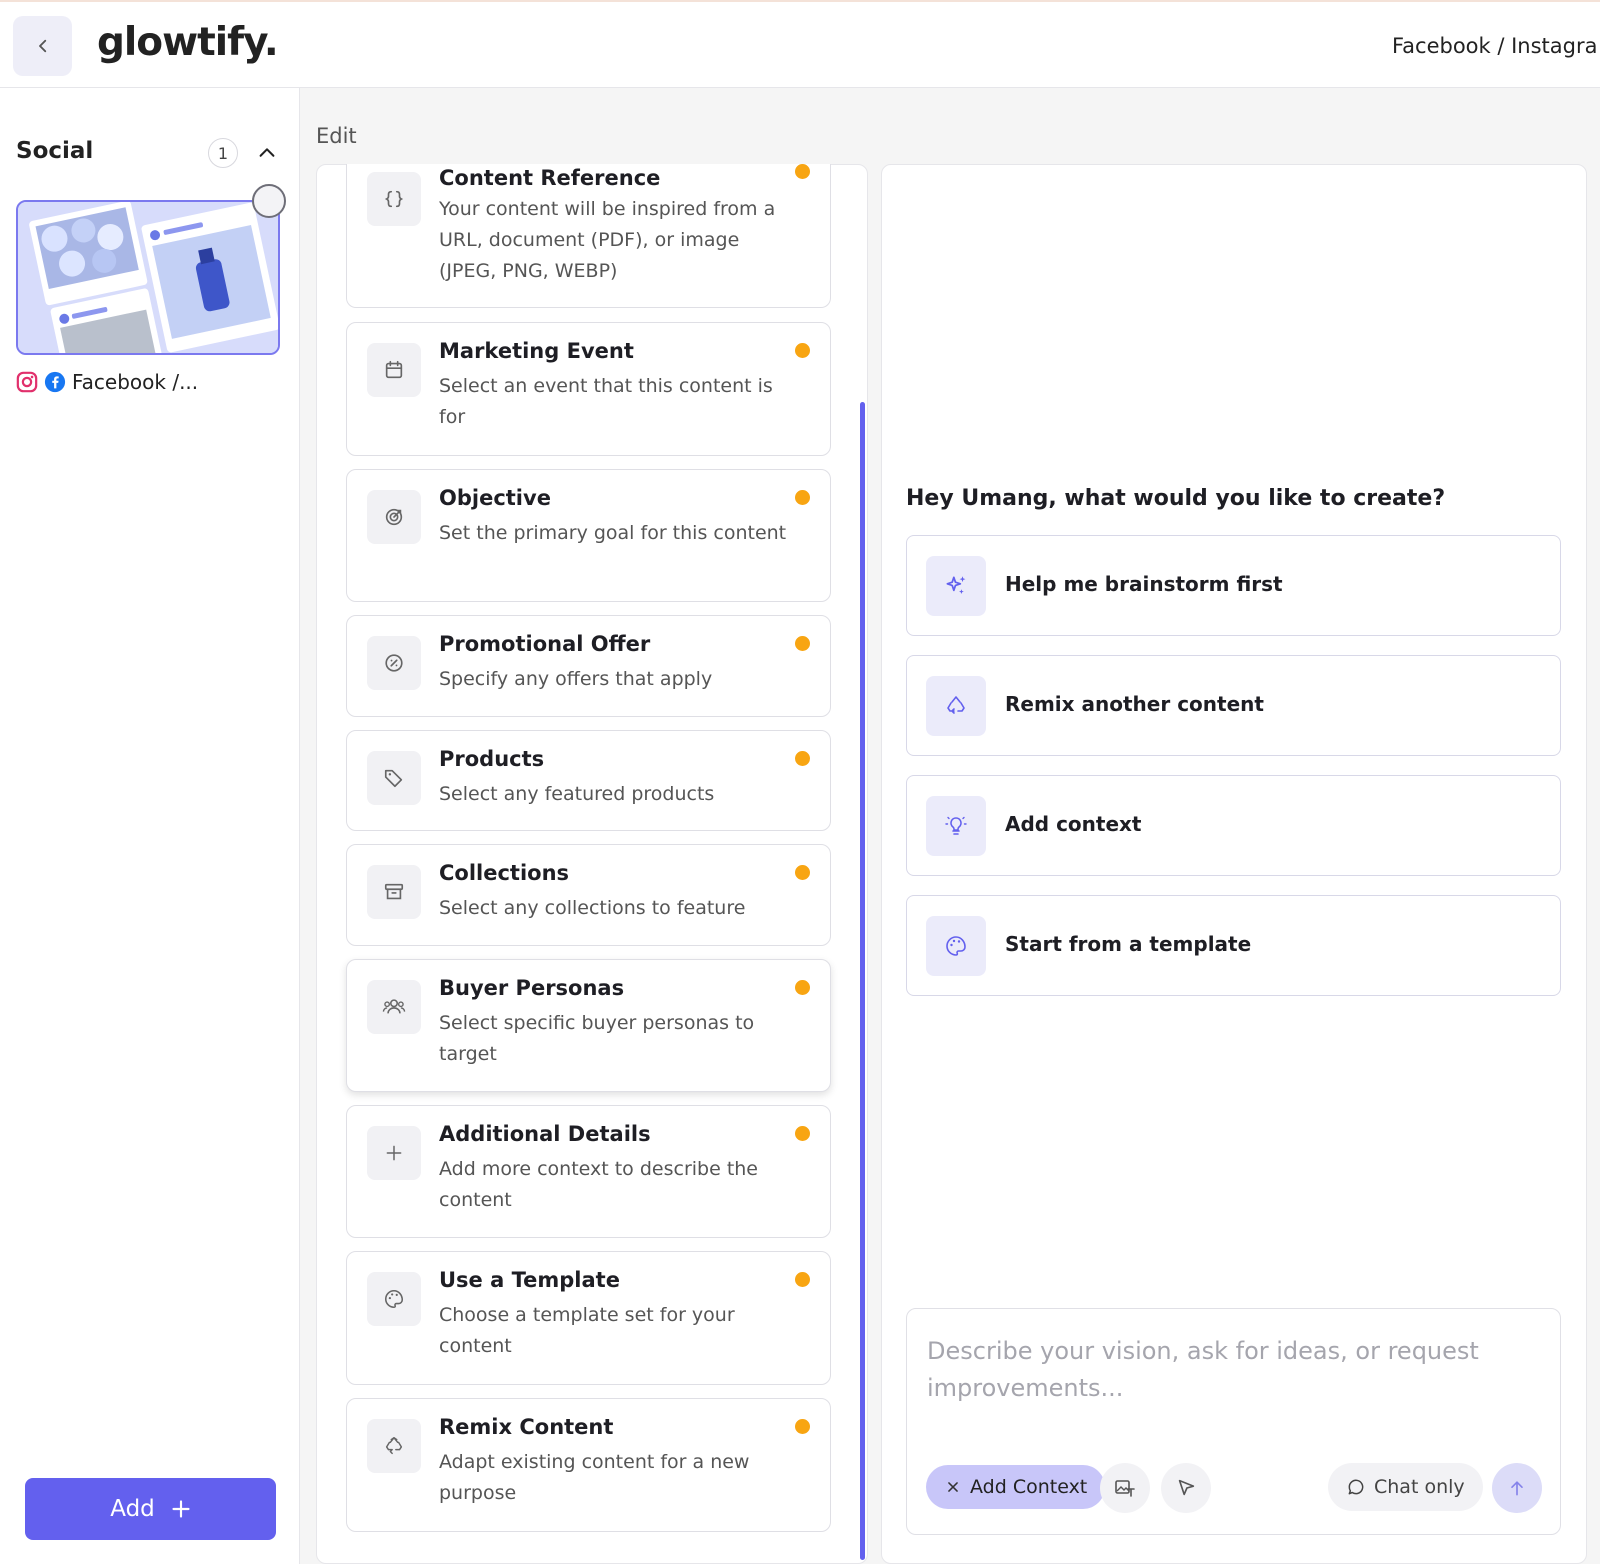  I want to click on option-label: Help me brainstorm first, so click(1144, 584).